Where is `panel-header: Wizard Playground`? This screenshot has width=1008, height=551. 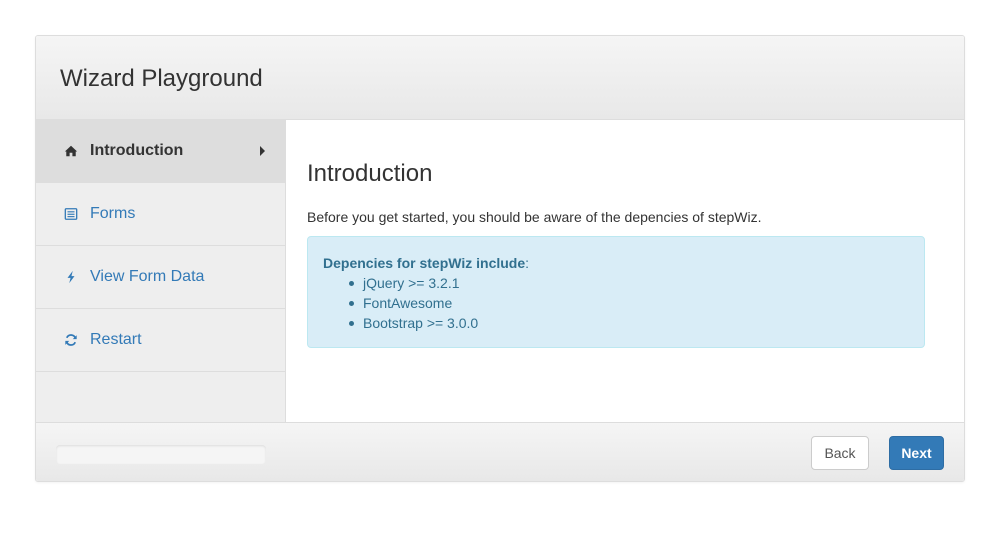
panel-header: Wizard Playground is located at coordinates (500, 78).